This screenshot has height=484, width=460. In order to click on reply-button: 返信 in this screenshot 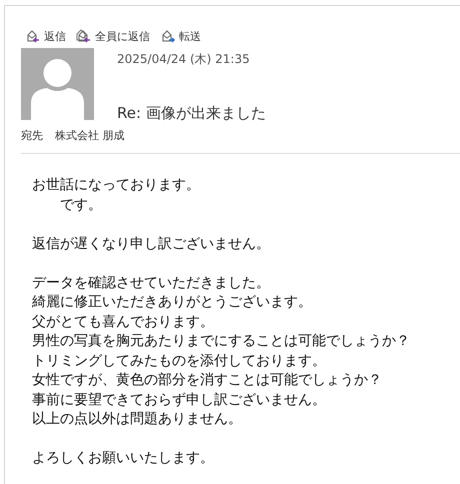, I will do `click(45, 36)`.